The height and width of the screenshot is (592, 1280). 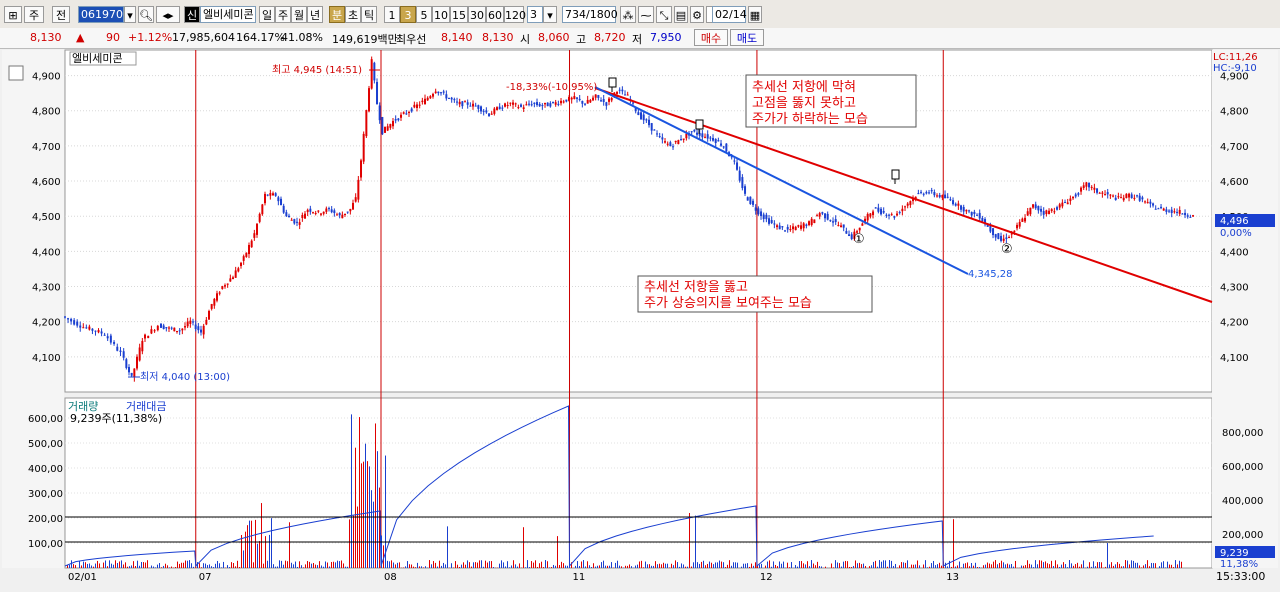 What do you see at coordinates (729, 14) in the screenshot?
I see `date-input: 02/14` at bounding box center [729, 14].